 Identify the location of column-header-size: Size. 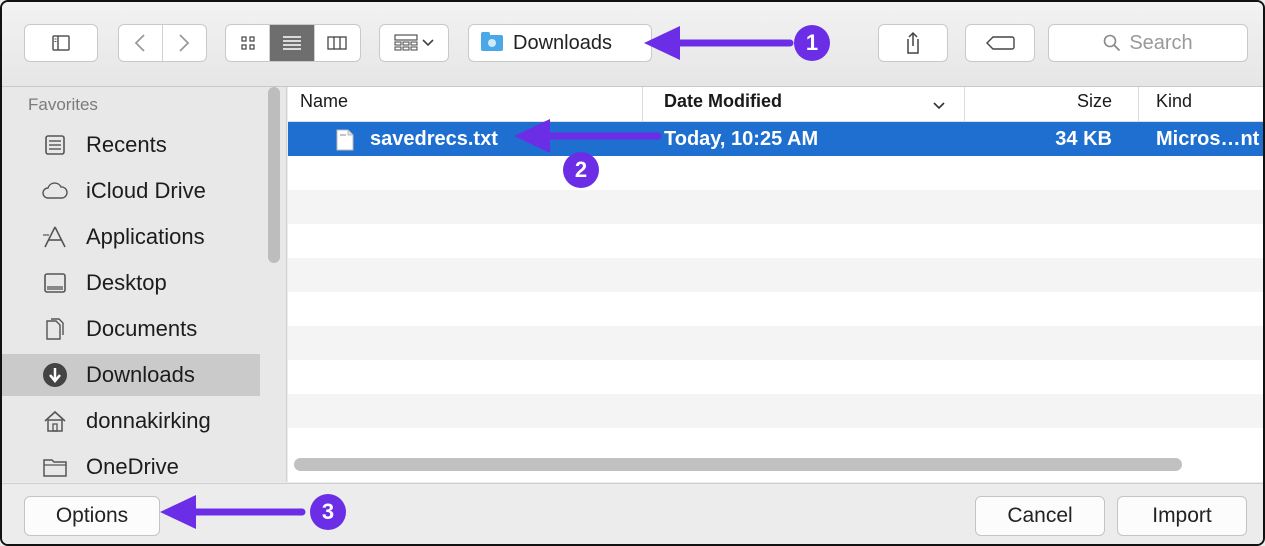
(1090, 104).